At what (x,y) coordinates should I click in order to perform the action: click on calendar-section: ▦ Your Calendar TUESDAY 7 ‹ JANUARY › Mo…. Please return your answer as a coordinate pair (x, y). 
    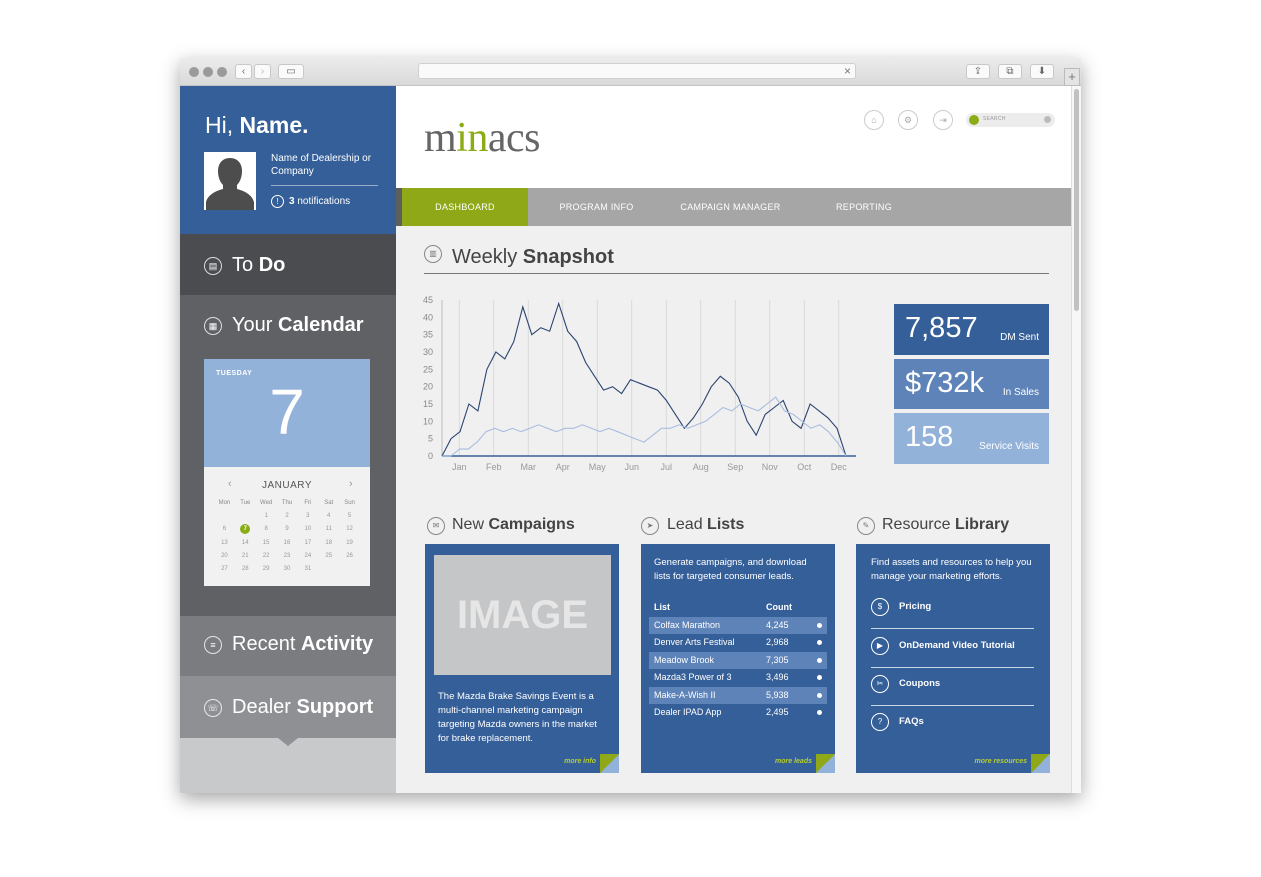
    Looking at the image, I should click on (288, 455).